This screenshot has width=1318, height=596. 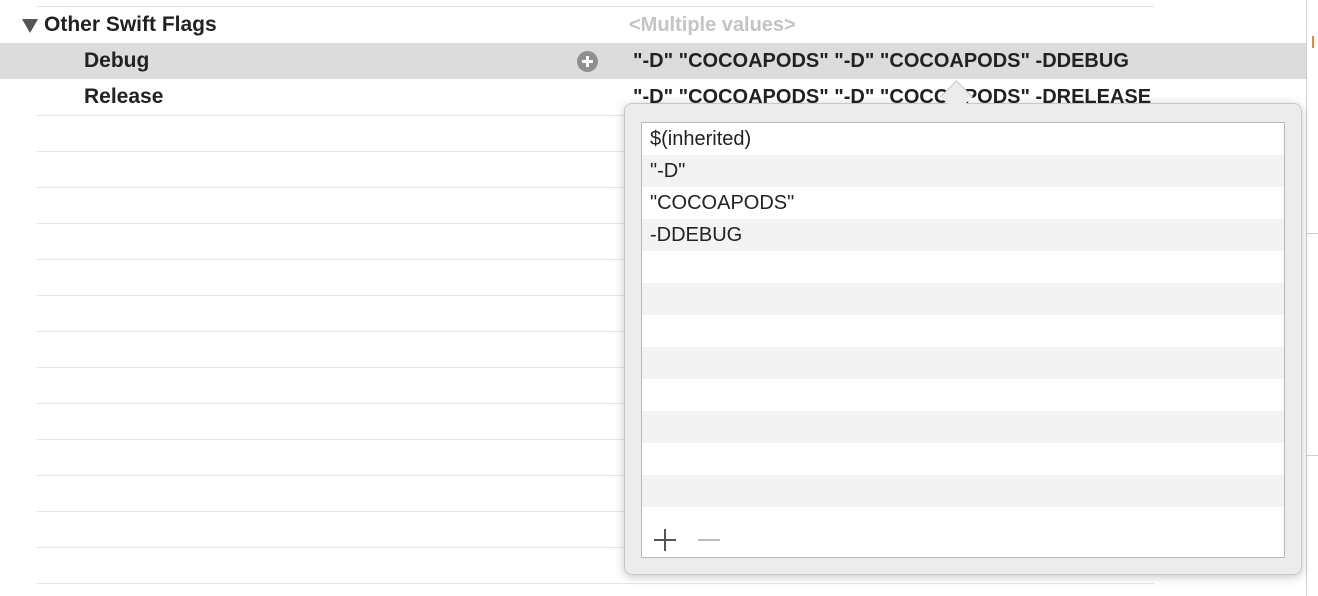 What do you see at coordinates (712, 25) in the screenshot?
I see `multiple-values-placeholder: <Multiple values>` at bounding box center [712, 25].